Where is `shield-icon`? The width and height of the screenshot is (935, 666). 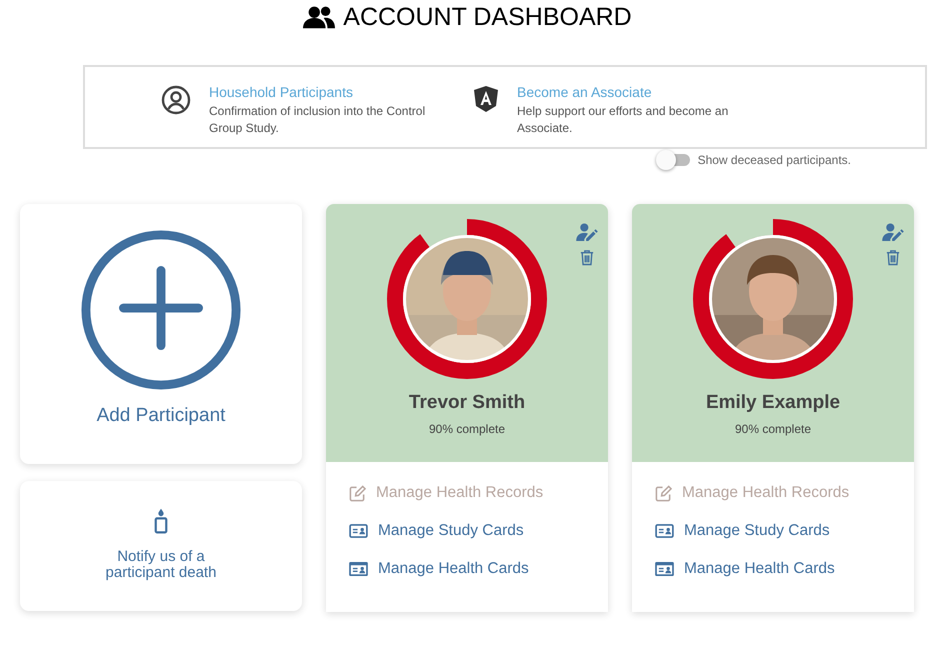 shield-icon is located at coordinates (486, 99).